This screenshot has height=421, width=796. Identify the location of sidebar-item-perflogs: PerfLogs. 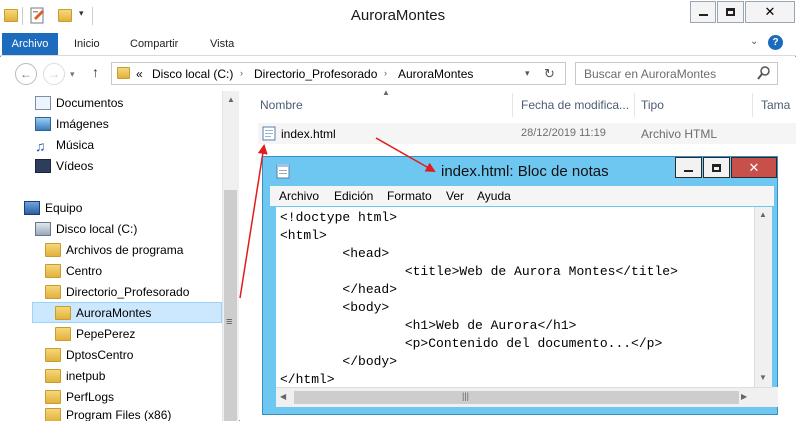
(79, 397).